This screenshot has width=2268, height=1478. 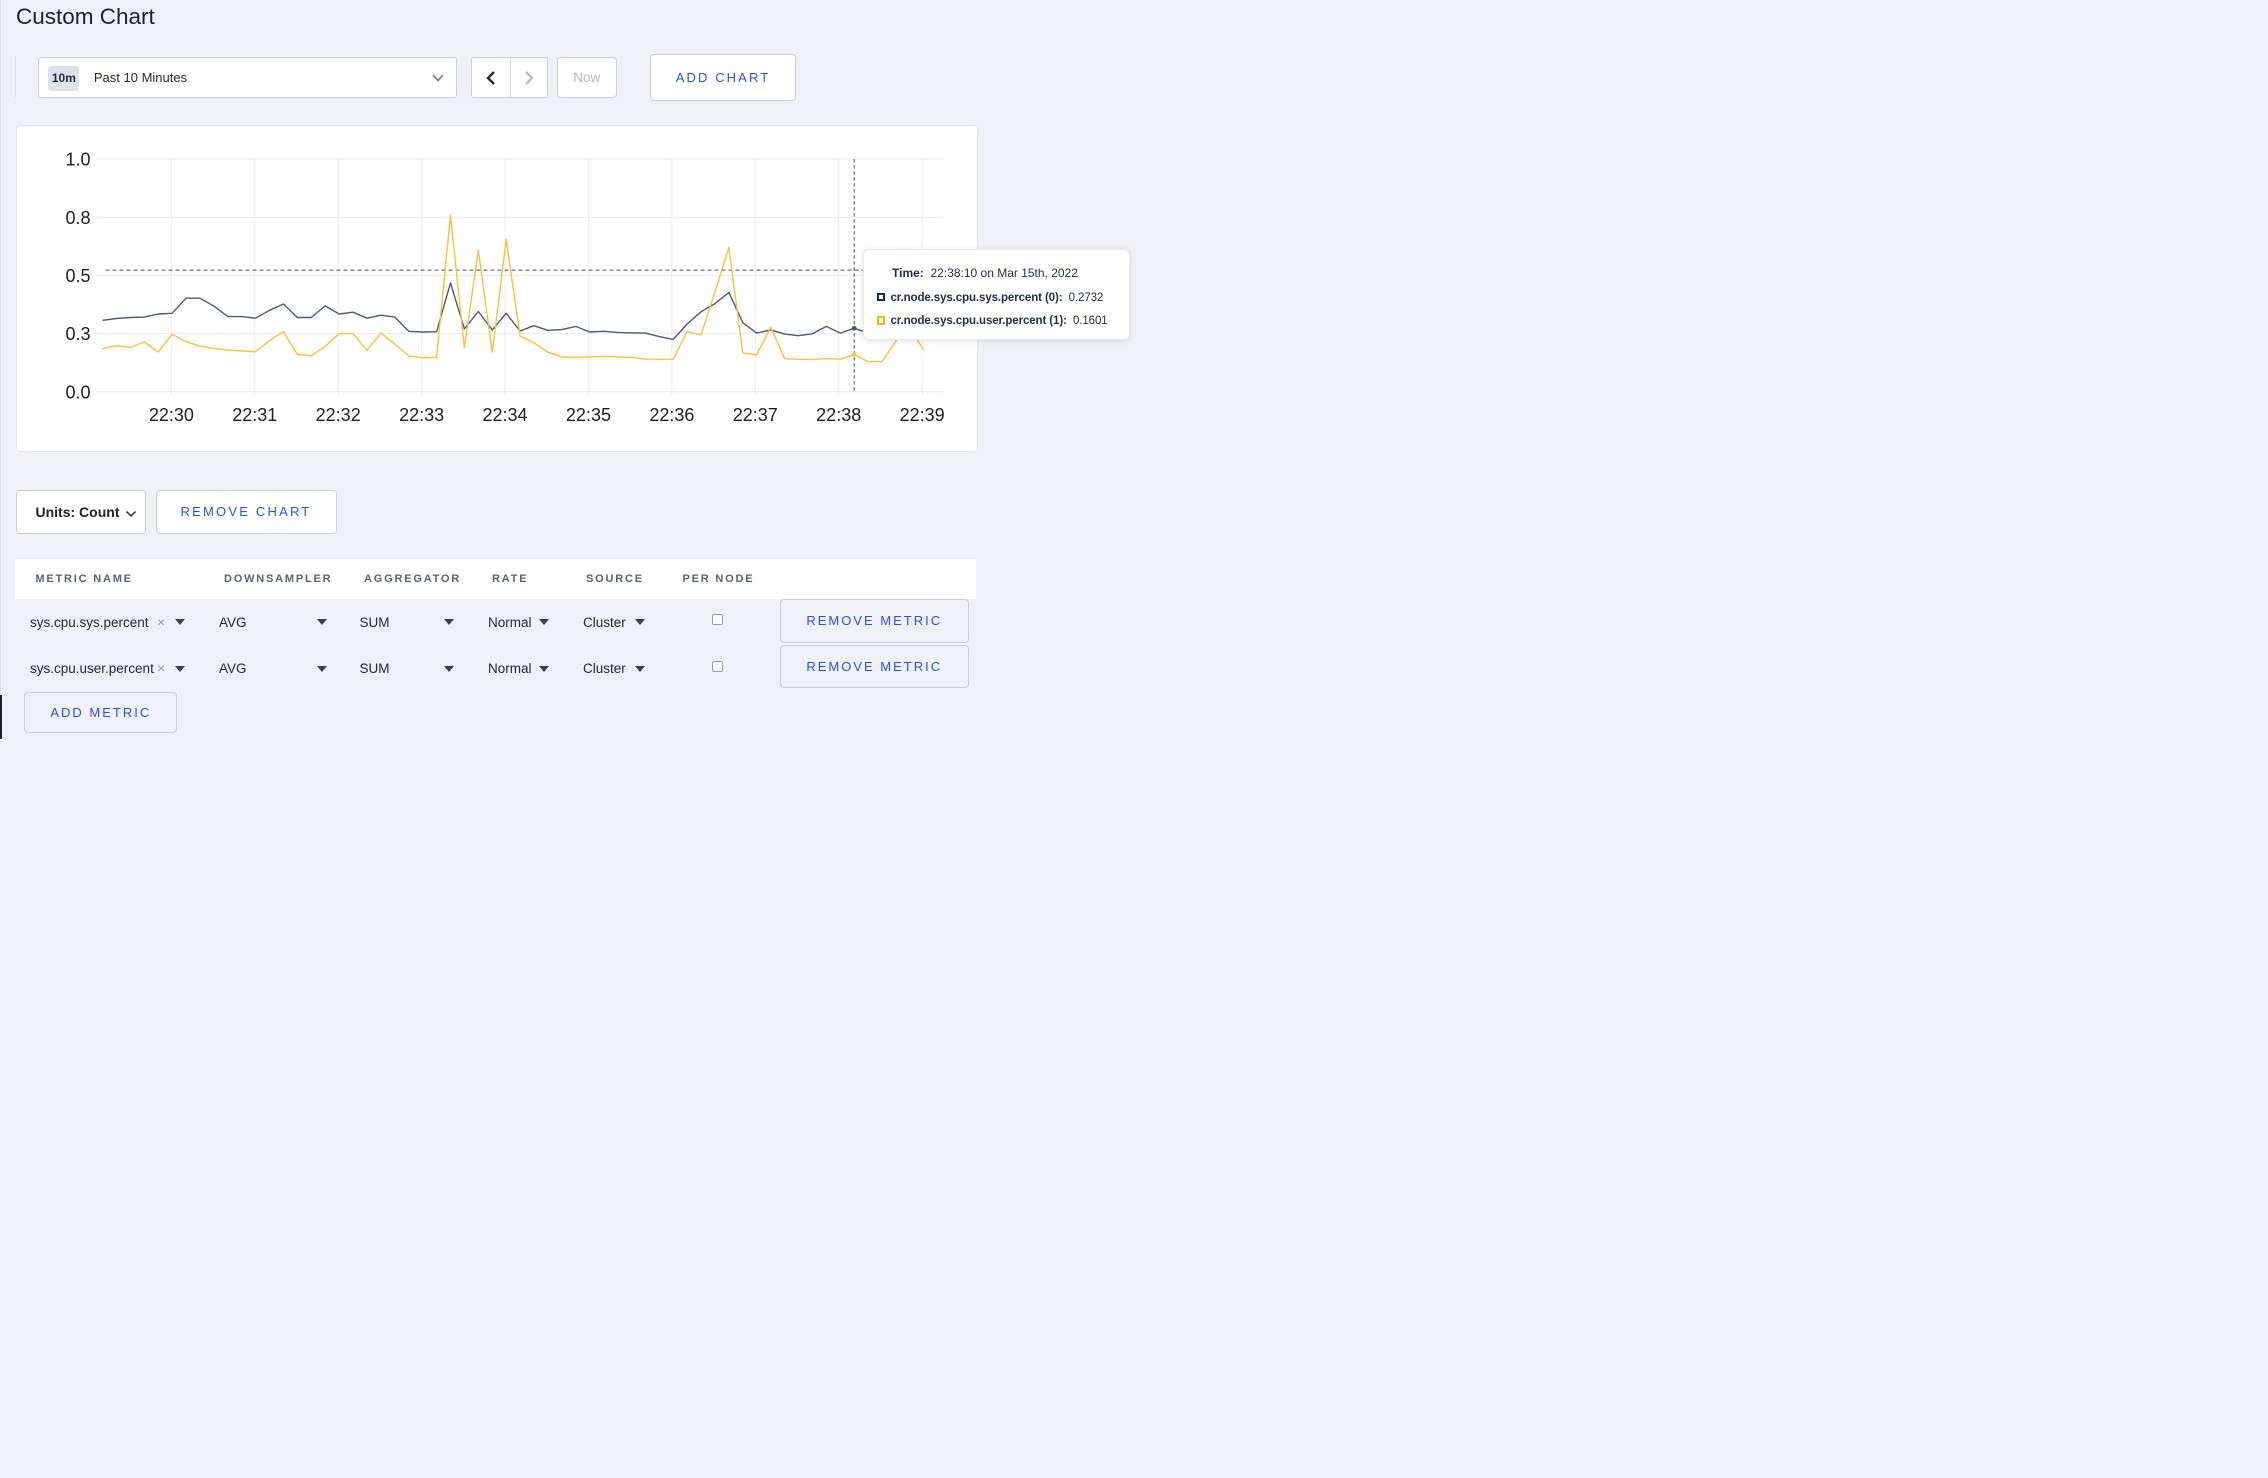 I want to click on svg-text: 22:31, so click(x=254, y=415).